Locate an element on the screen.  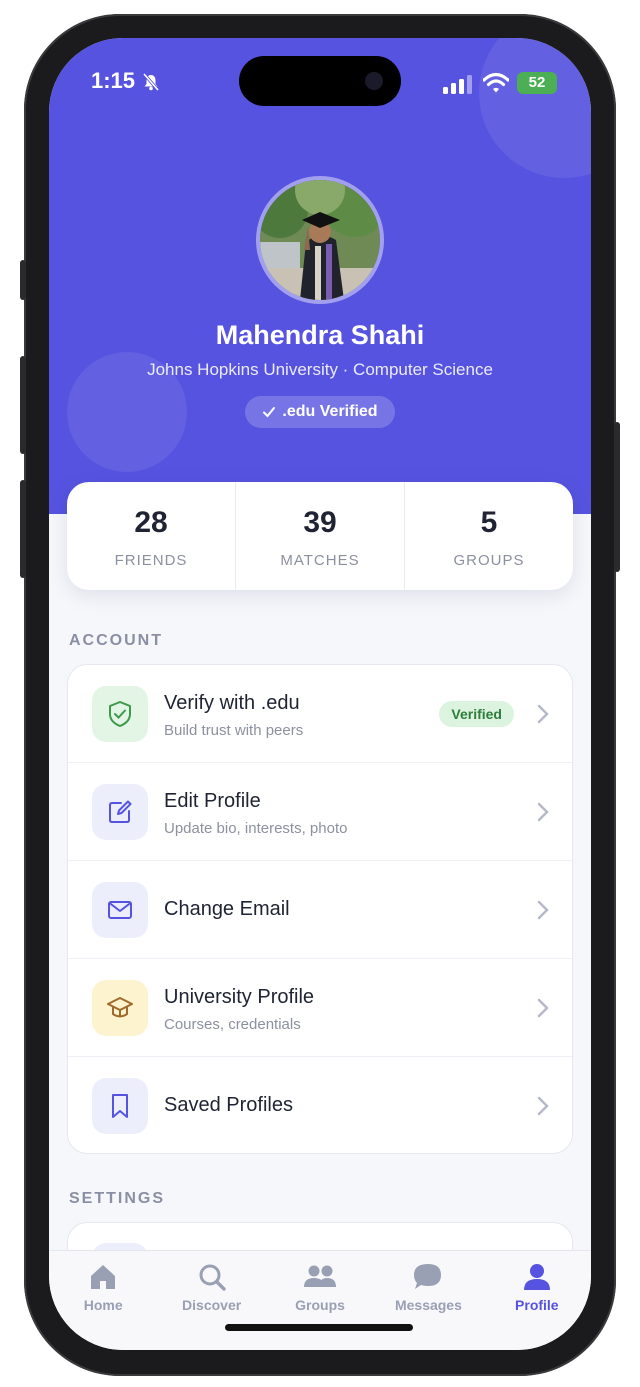
power-button is located at coordinates (617, 497).